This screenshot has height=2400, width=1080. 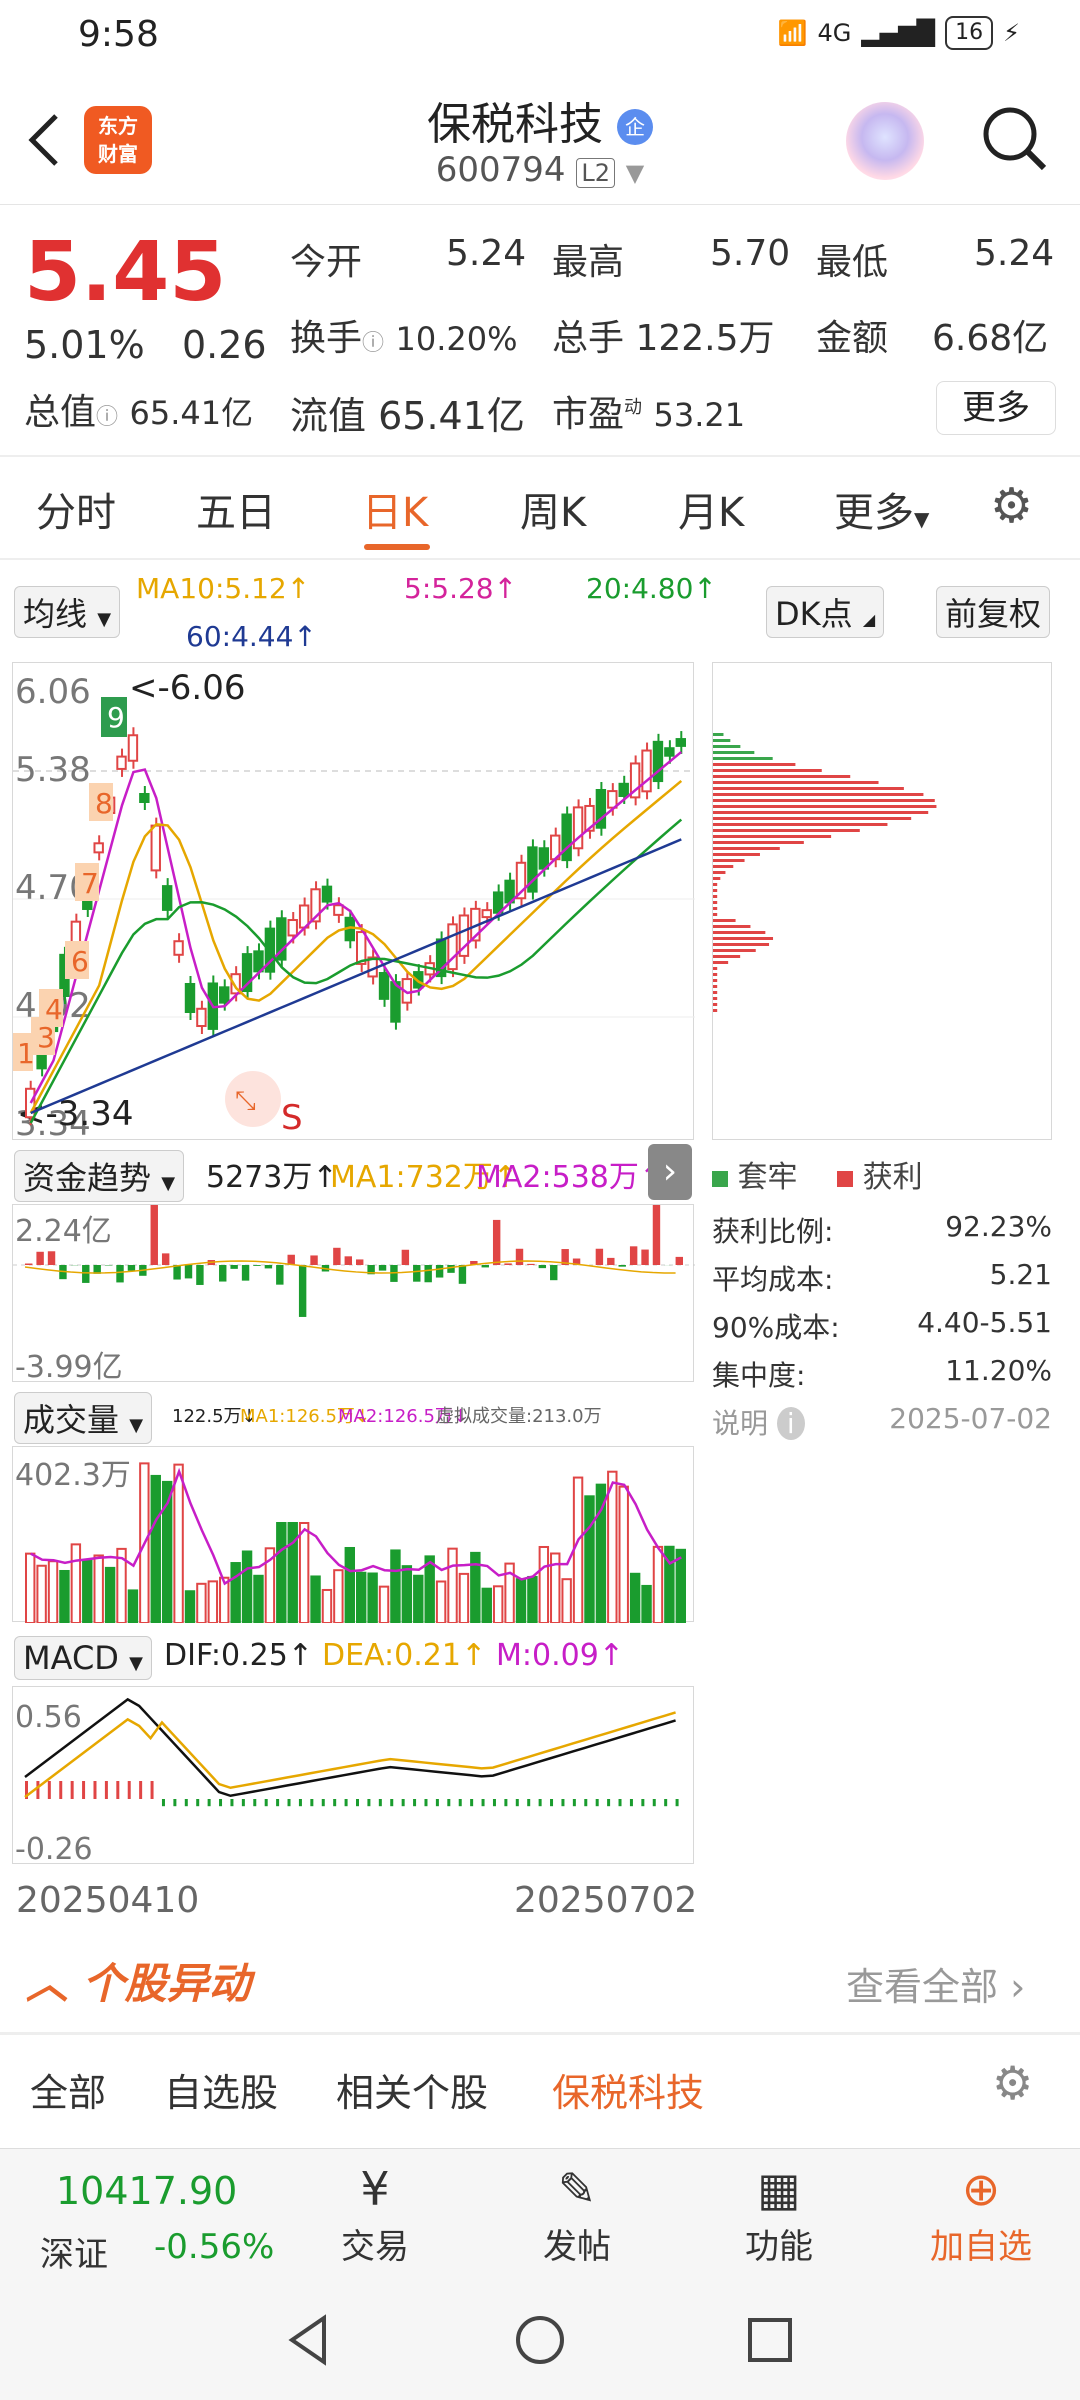 I want to click on ma20-value: 20:4.80↑, so click(x=651, y=588).